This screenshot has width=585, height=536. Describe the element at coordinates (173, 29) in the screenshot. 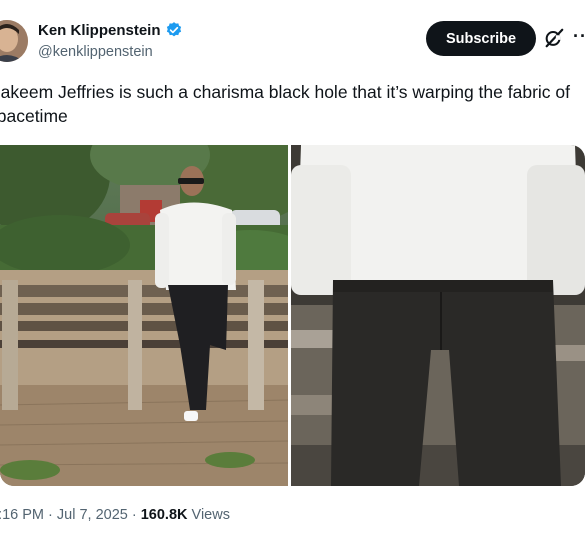

I see `verified-badge-icon` at that location.